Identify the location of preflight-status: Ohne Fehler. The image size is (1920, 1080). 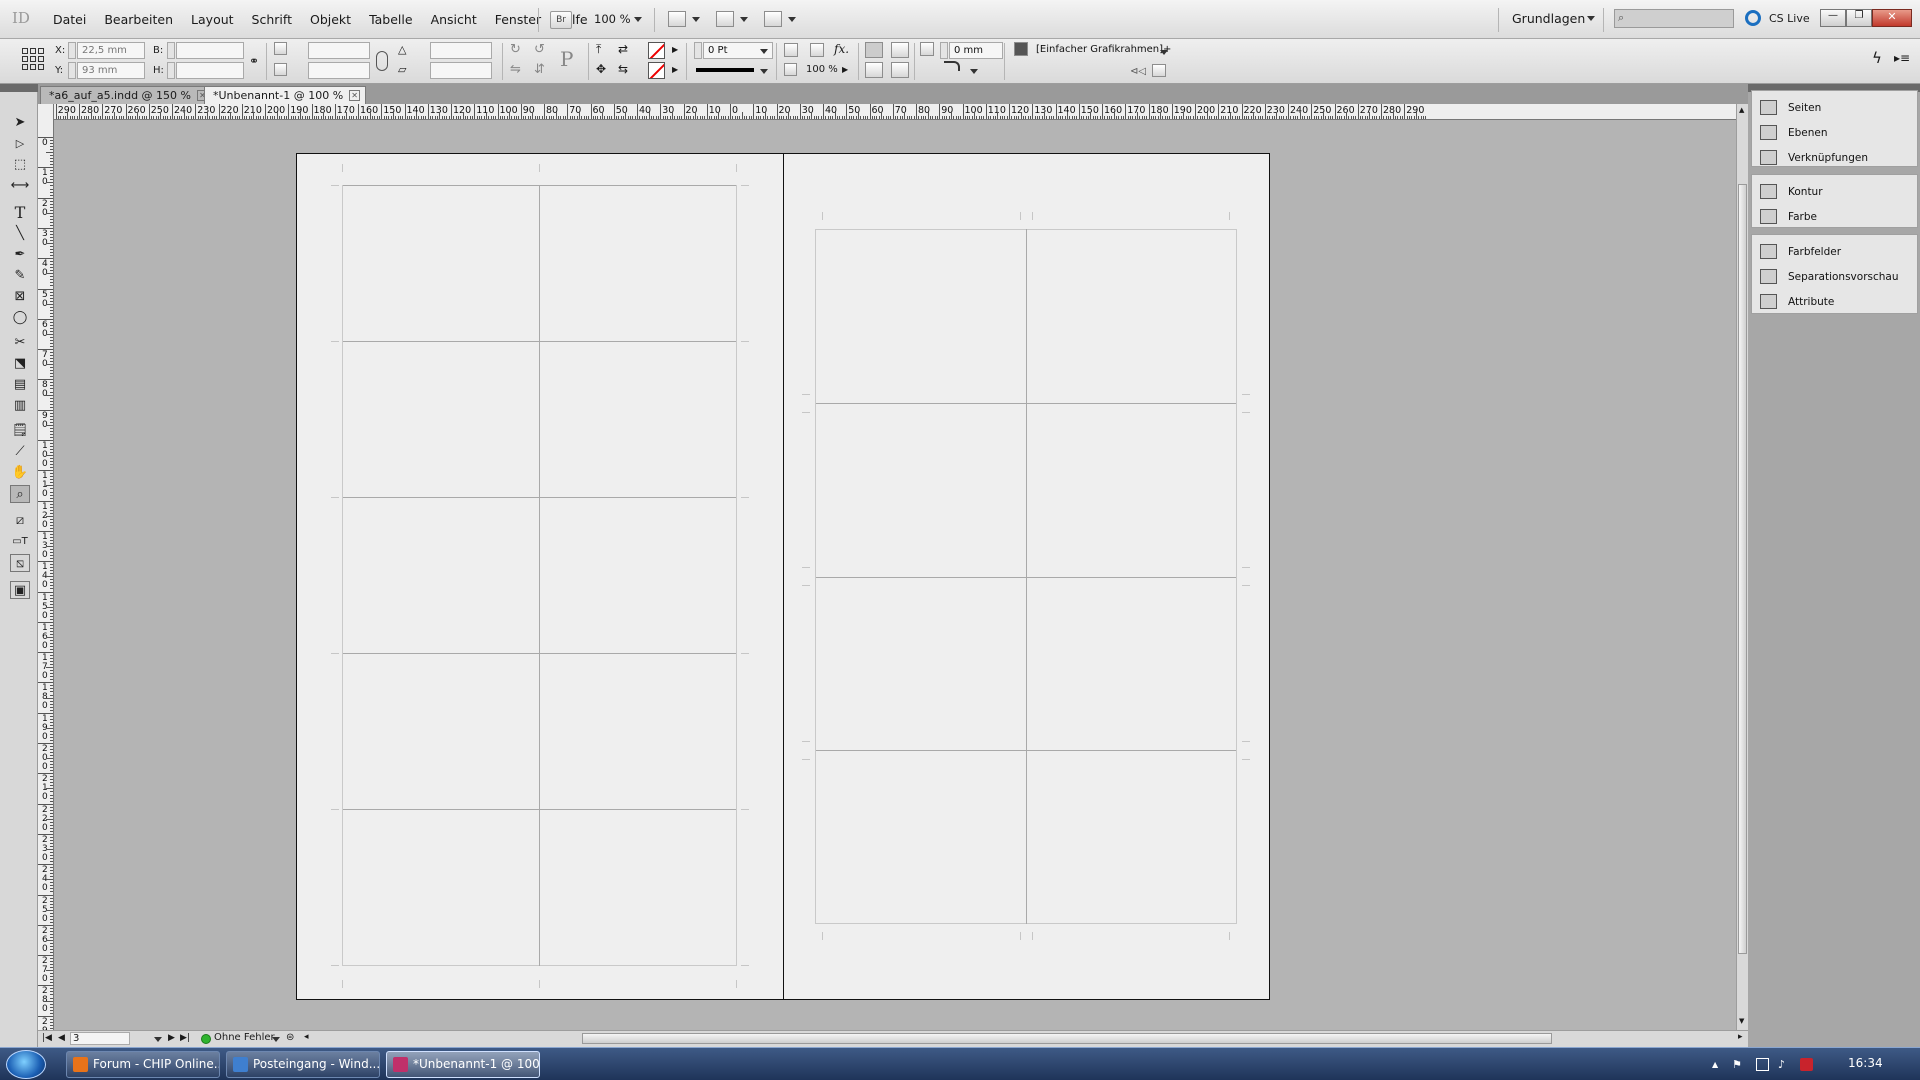
(244, 1037).